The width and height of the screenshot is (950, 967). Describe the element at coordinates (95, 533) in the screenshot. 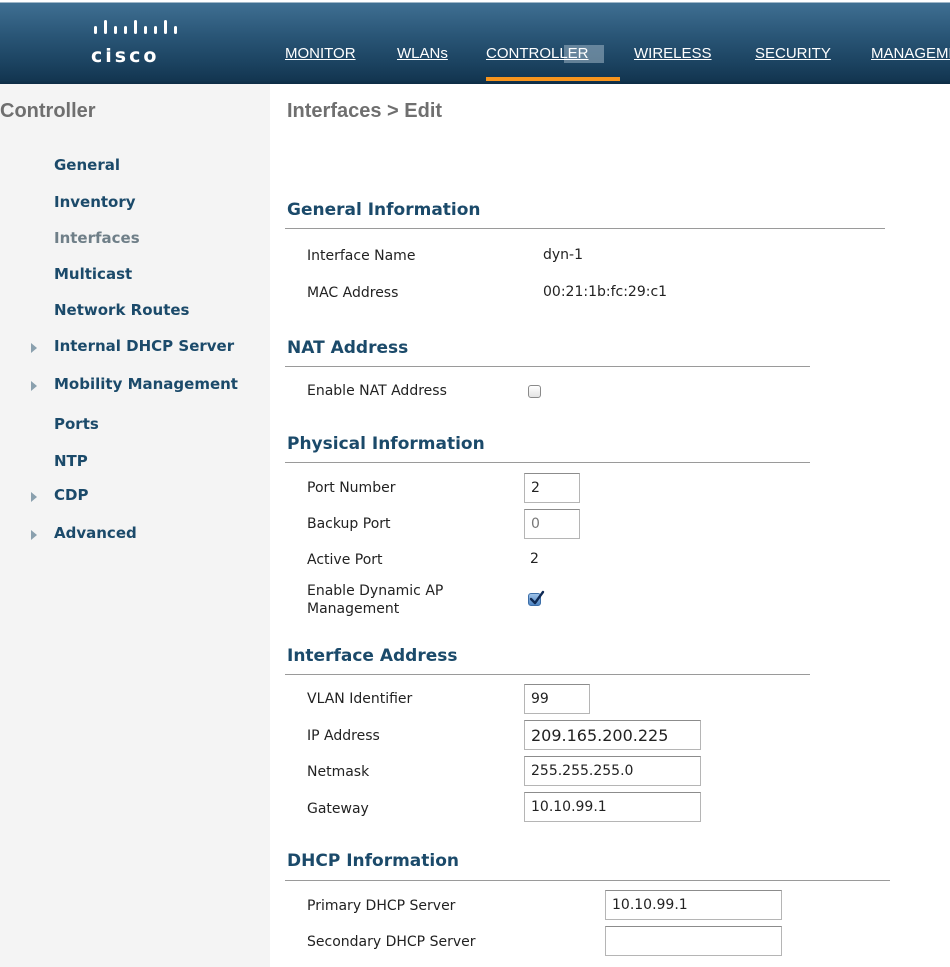

I see `sidebar-item-advanced: Advanced` at that location.